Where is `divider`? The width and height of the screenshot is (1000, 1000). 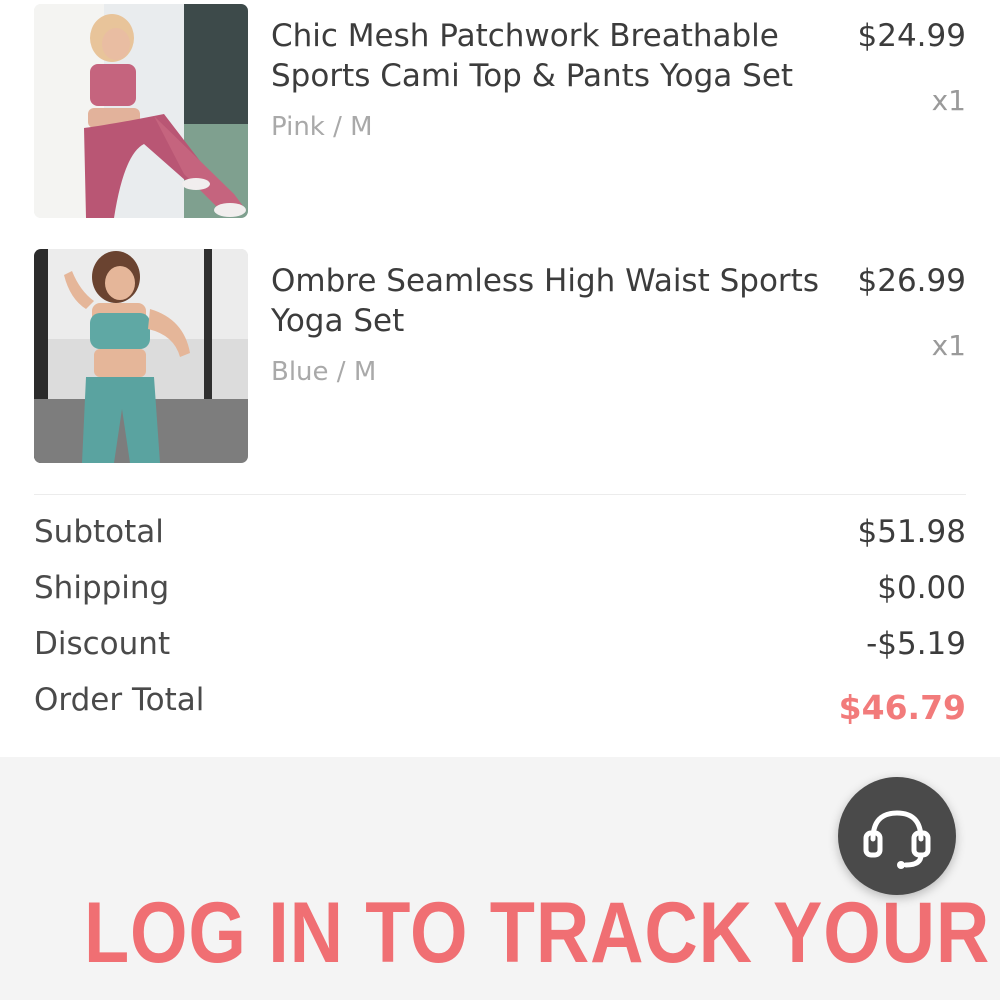 divider is located at coordinates (500, 494).